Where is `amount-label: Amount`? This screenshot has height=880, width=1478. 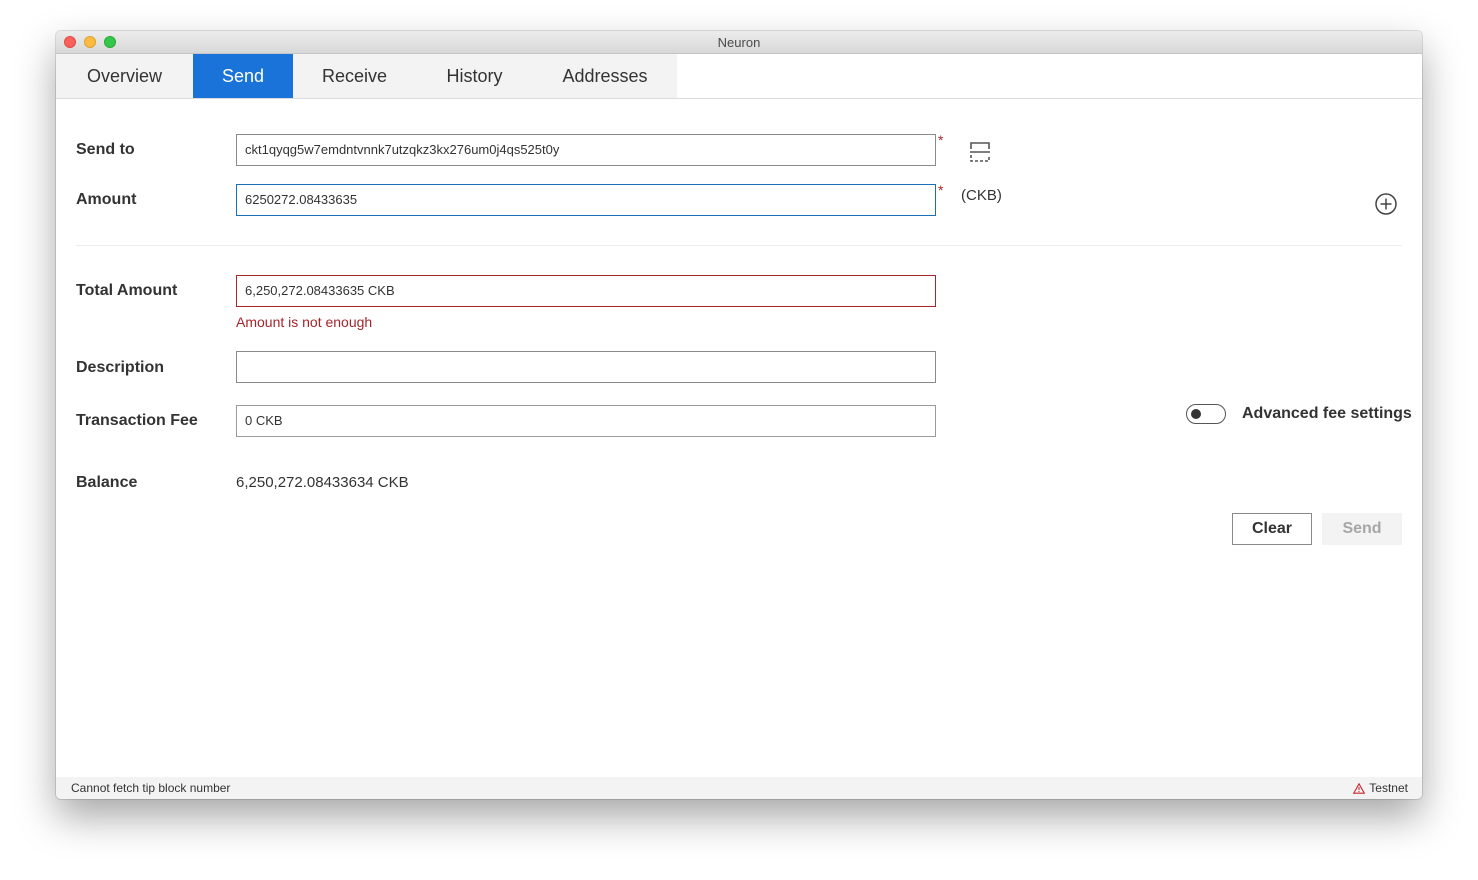 amount-label: Amount is located at coordinates (106, 199).